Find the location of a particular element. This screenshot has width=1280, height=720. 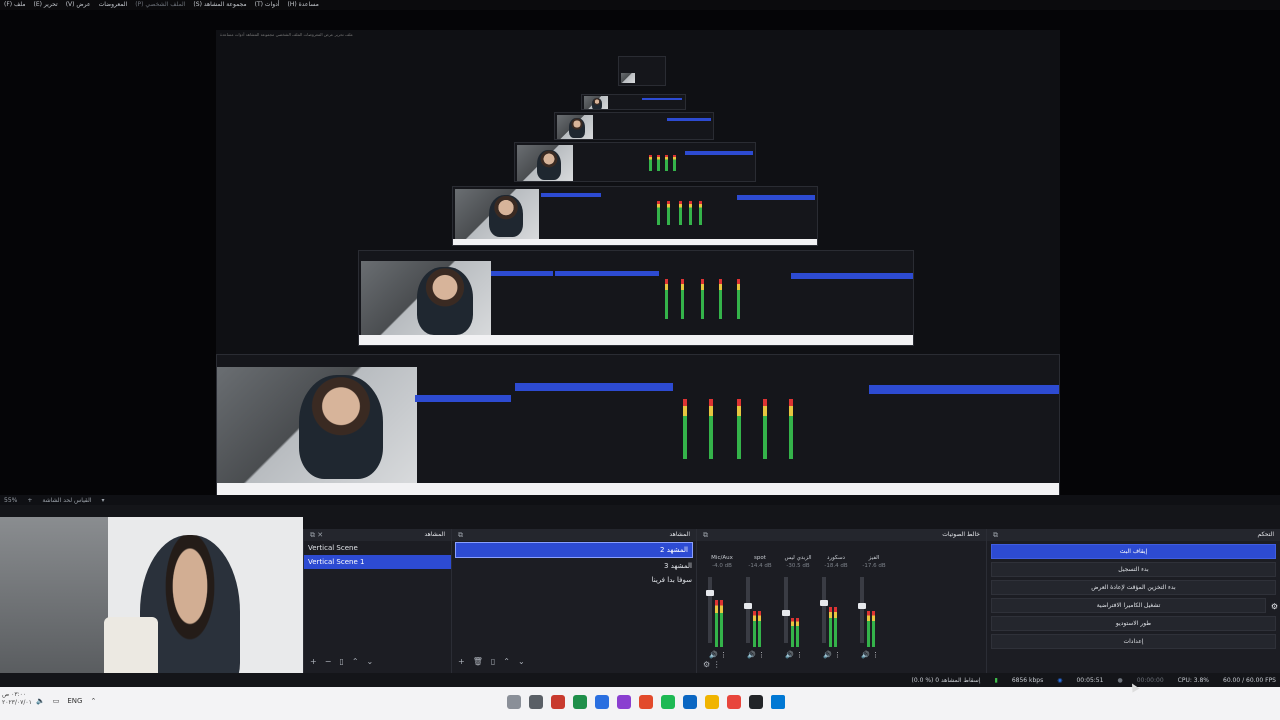

settings-button: إعدادات is located at coordinates (1133, 641).